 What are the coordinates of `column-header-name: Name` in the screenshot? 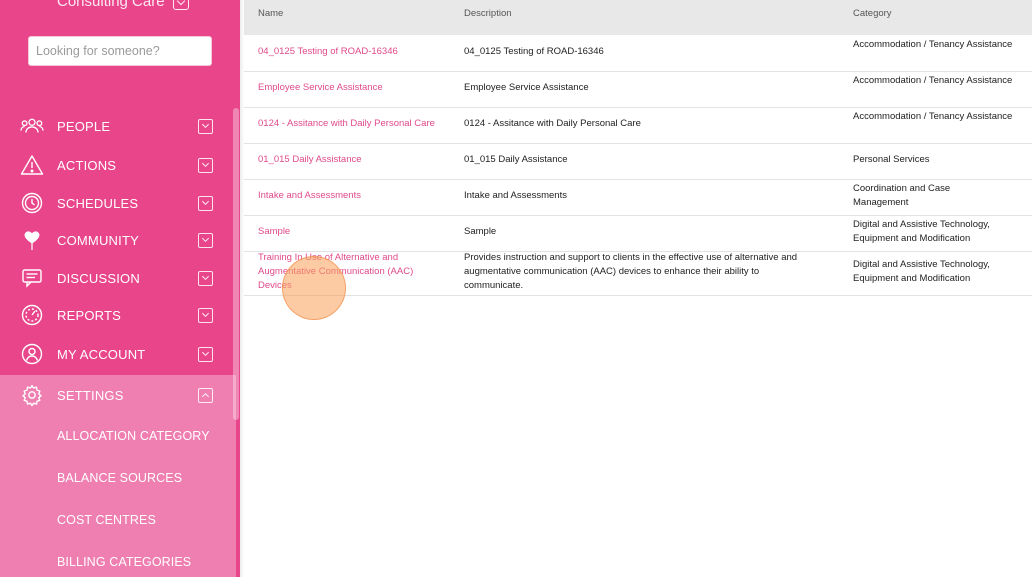 It's located at (270, 13).